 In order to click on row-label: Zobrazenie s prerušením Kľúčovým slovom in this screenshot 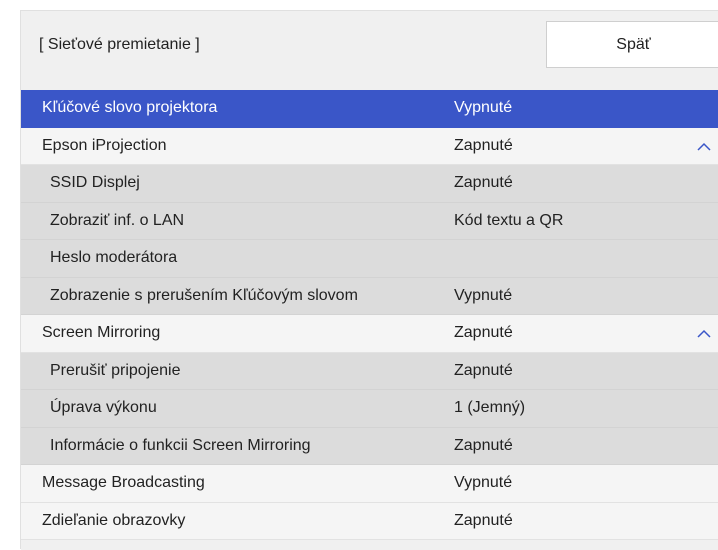, I will do `click(204, 295)`.